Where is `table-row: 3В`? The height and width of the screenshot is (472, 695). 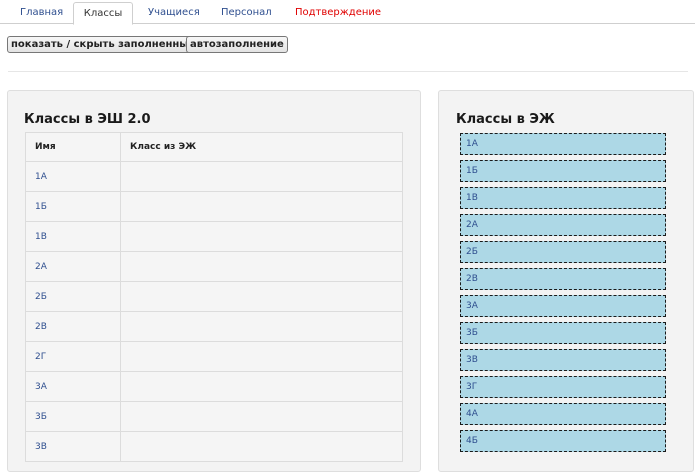
table-row: 3В is located at coordinates (214, 446).